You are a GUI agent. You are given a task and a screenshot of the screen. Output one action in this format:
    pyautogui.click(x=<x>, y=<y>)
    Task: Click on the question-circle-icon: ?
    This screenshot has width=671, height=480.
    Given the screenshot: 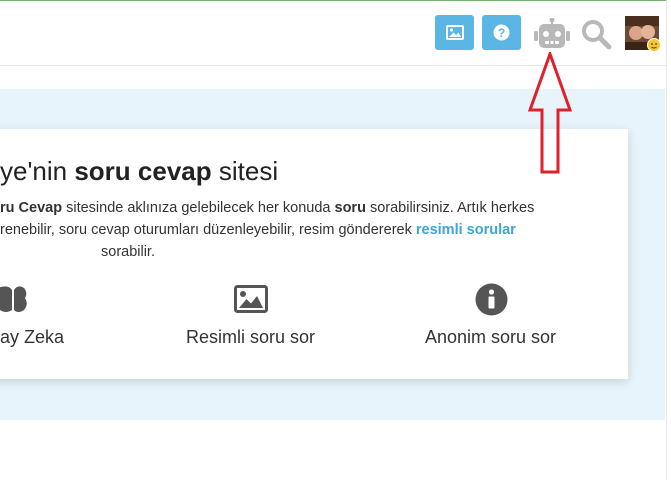 What is the action you would take?
    pyautogui.click(x=501, y=32)
    